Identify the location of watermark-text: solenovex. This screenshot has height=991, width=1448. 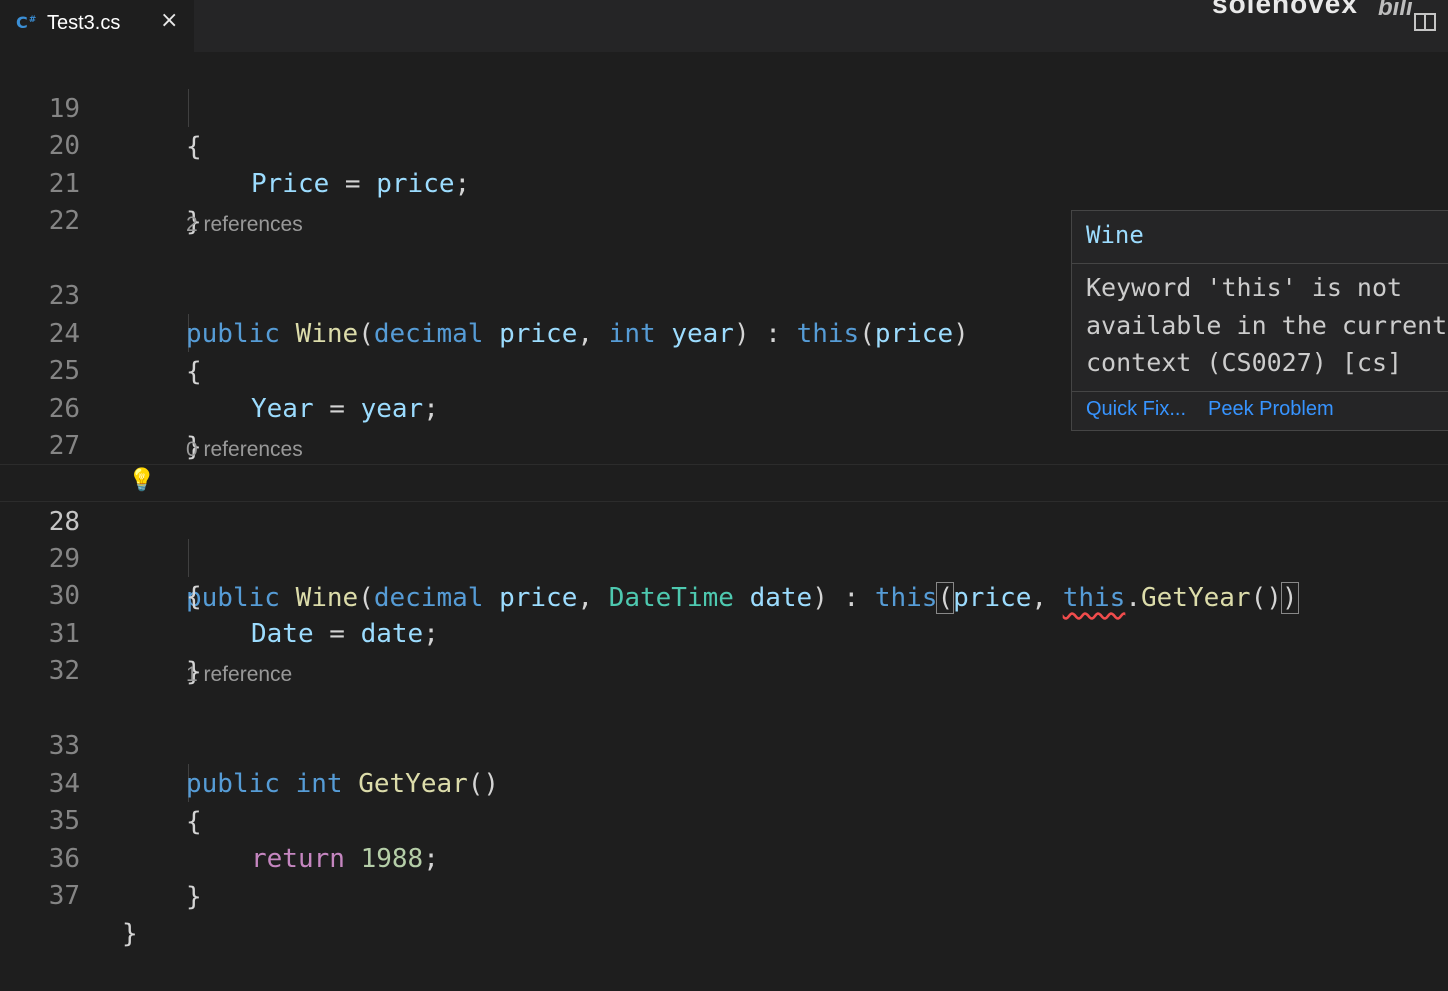
(1285, 9).